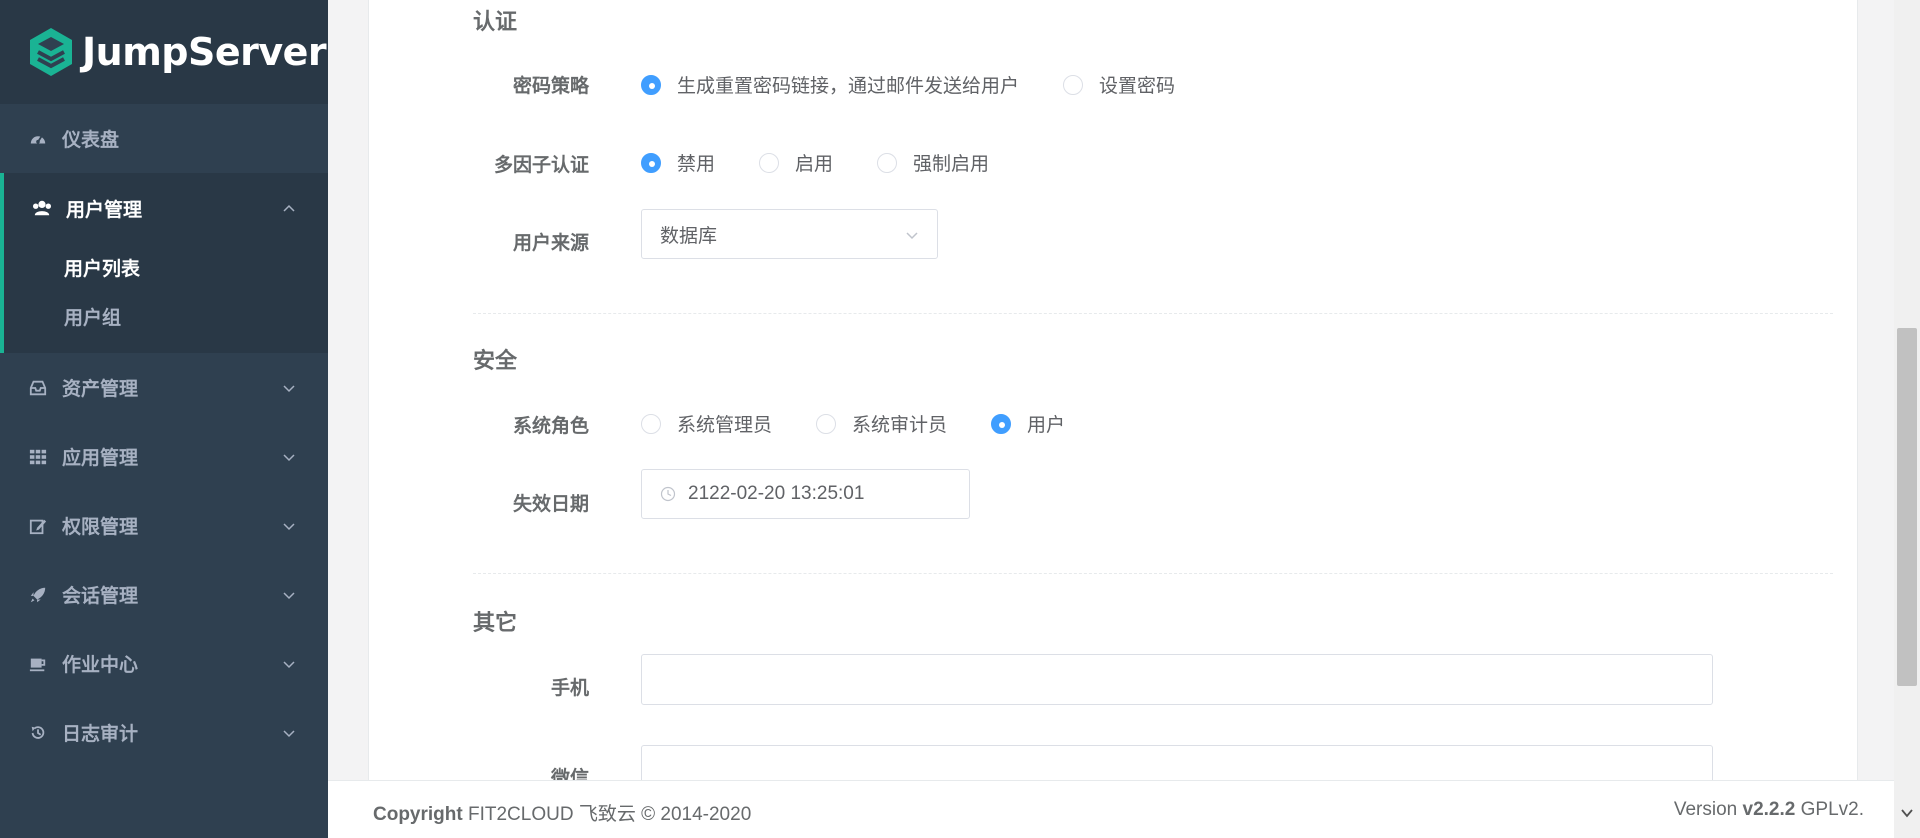 The width and height of the screenshot is (1920, 838). I want to click on system-role-radio-group: 系统管理员 系统审计员 用户, so click(875, 423).